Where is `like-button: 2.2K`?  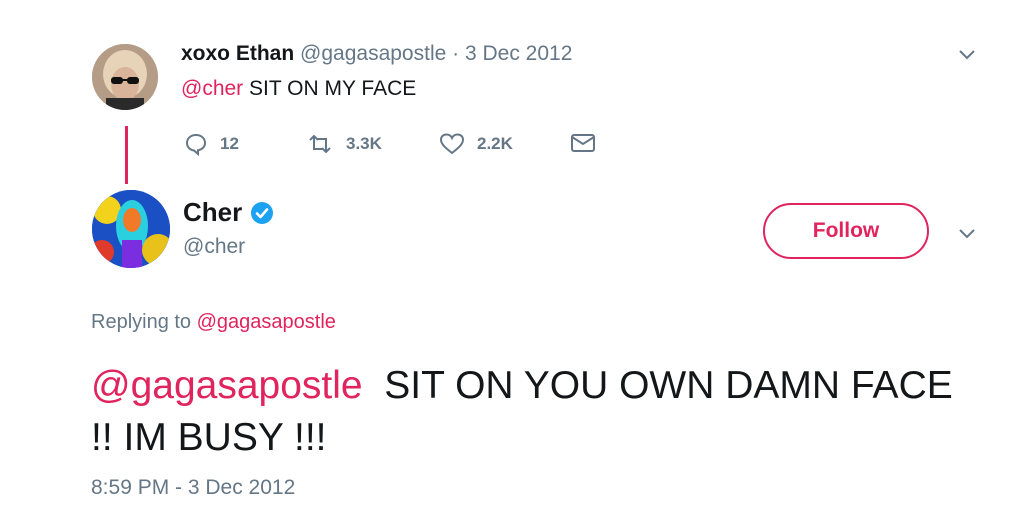 like-button: 2.2K is located at coordinates (476, 144).